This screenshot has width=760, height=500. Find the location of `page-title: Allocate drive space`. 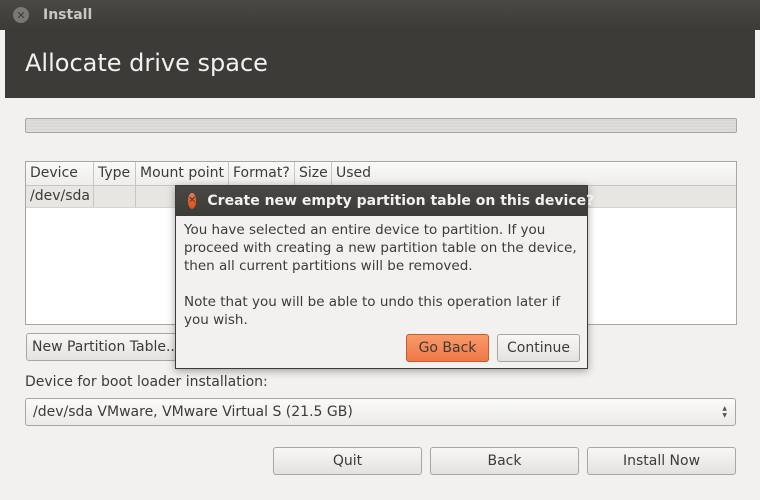

page-title: Allocate drive space is located at coordinates (146, 63).